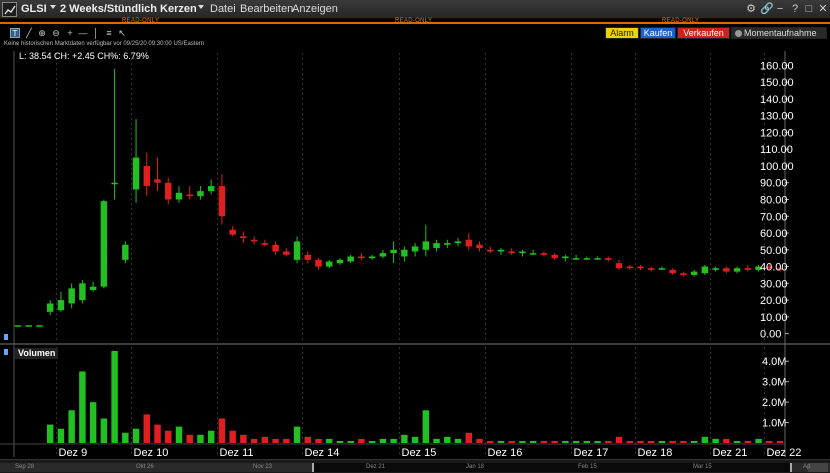  Describe the element at coordinates (777, 66) in the screenshot. I see `price-tick-label: 160.00` at that location.